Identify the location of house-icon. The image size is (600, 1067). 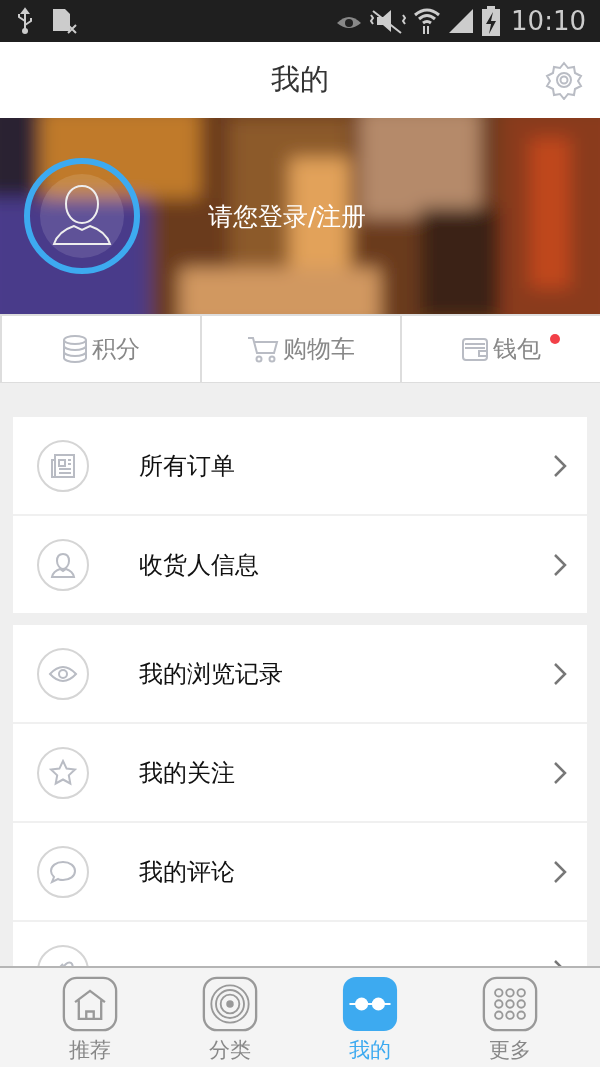
(90, 1004).